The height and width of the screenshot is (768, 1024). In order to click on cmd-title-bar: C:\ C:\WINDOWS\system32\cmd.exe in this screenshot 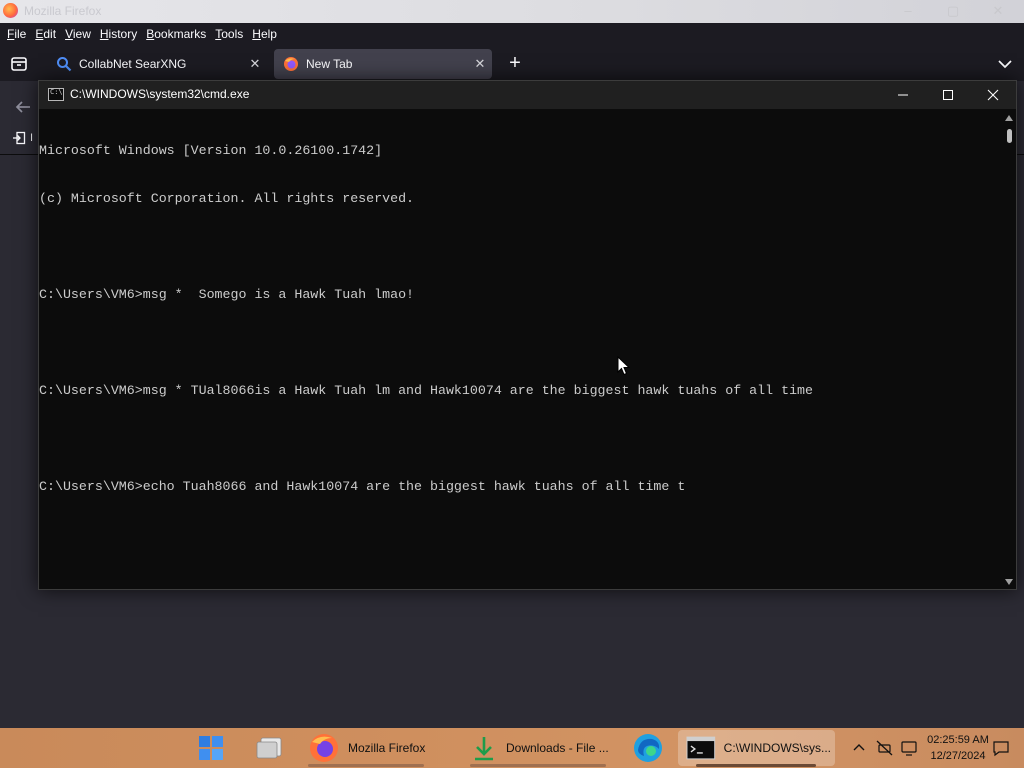, I will do `click(527, 95)`.